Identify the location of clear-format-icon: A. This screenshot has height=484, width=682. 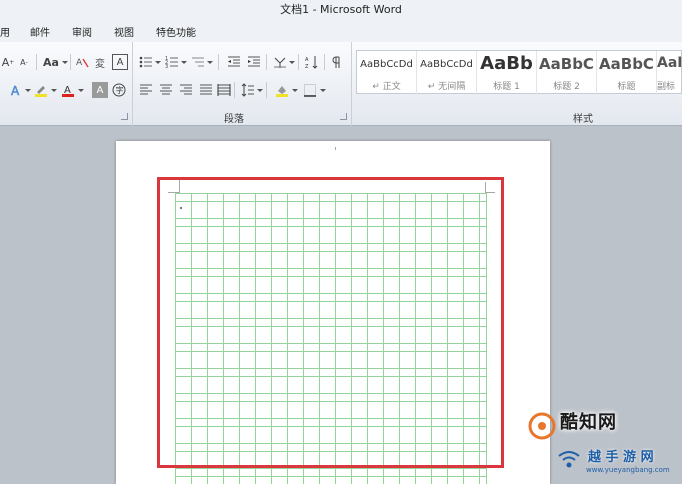
(82, 62).